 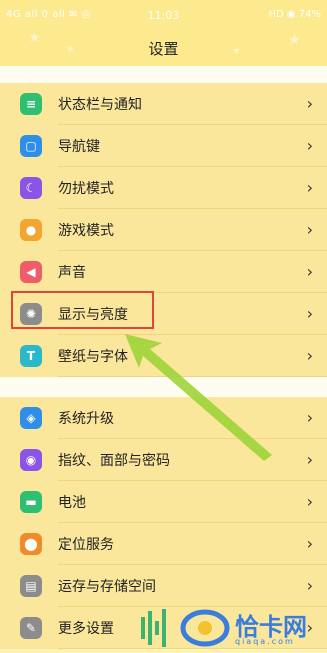 What do you see at coordinates (185, 628) in the screenshot?
I see `watermark-logo-icon` at bounding box center [185, 628].